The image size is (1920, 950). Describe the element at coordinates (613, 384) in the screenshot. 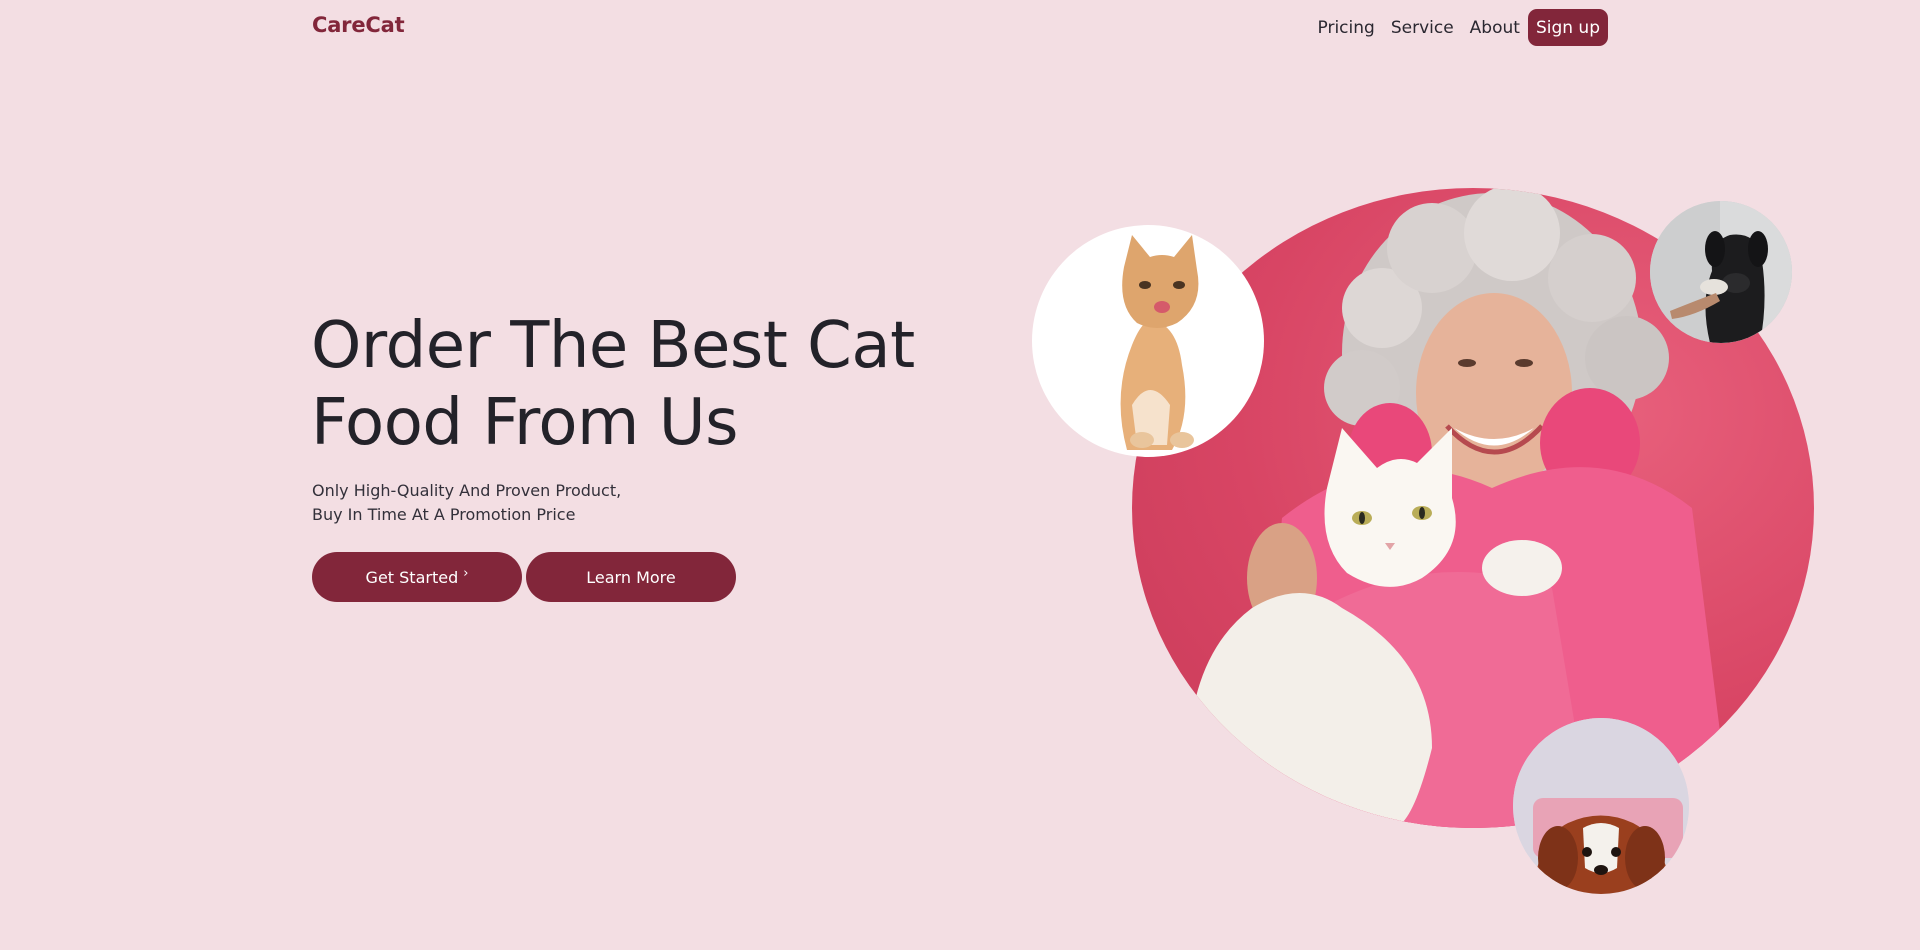

I see `hero-headline: Order The Best Cat Food From Us` at that location.